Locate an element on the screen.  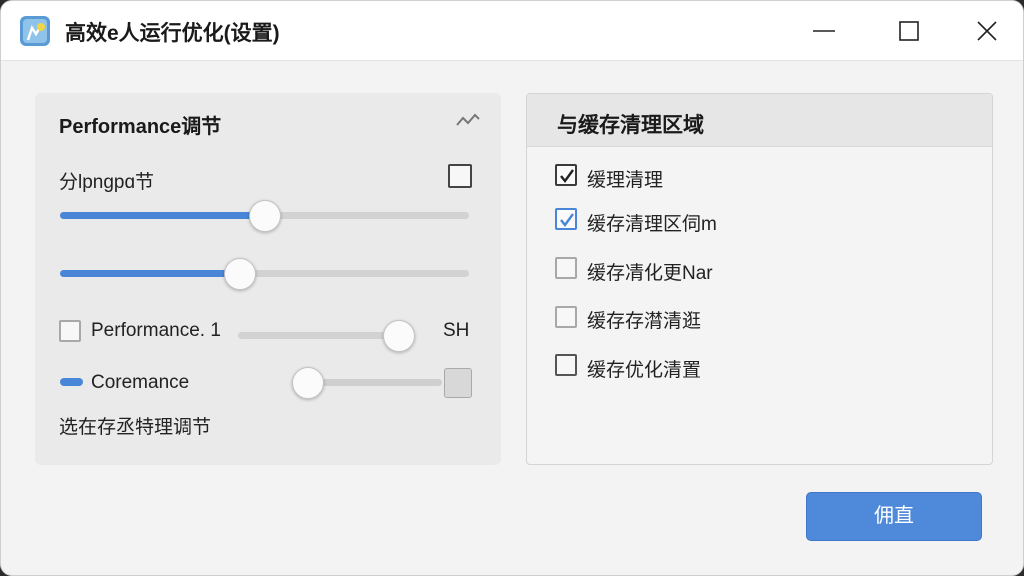
cache-option-label: 缓存优化清置 is located at coordinates (644, 370).